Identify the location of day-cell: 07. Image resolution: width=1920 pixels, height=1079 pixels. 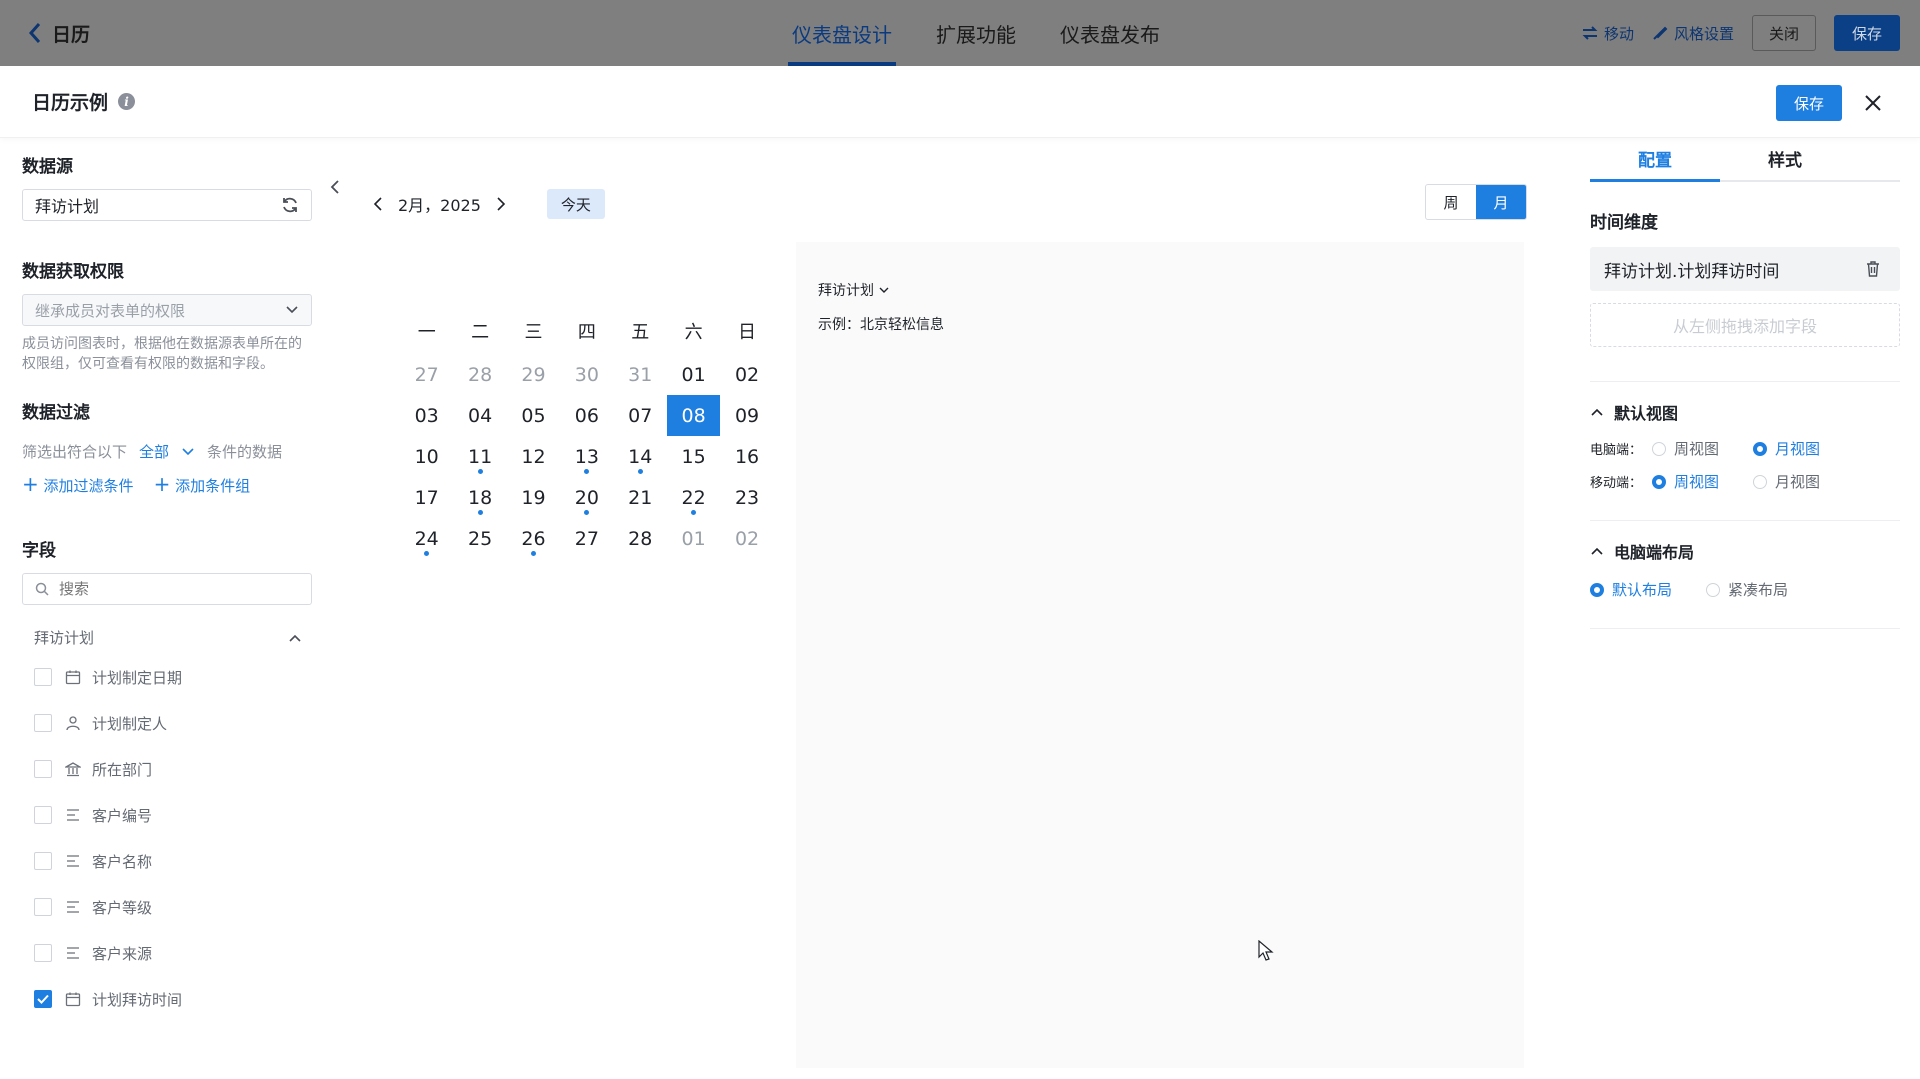
(640, 415).